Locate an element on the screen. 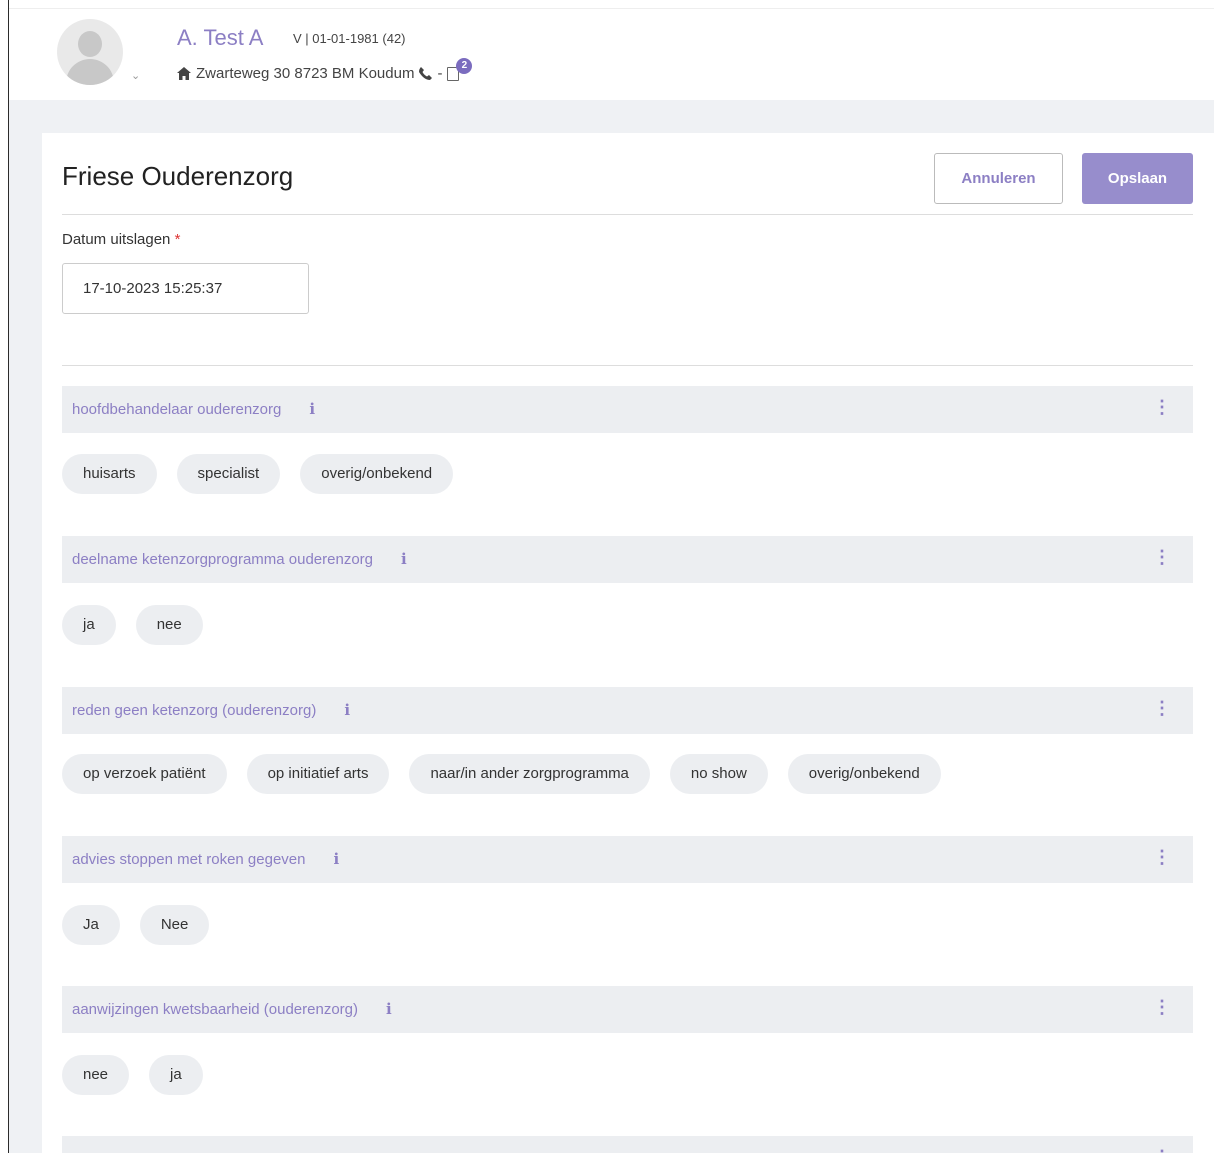 Image resolution: width=1214 pixels, height=1153 pixels. section-header-reden-geen-ketenzorg: reden geen ketenzorg (ouderenzorg) i ⋮ is located at coordinates (627, 710).